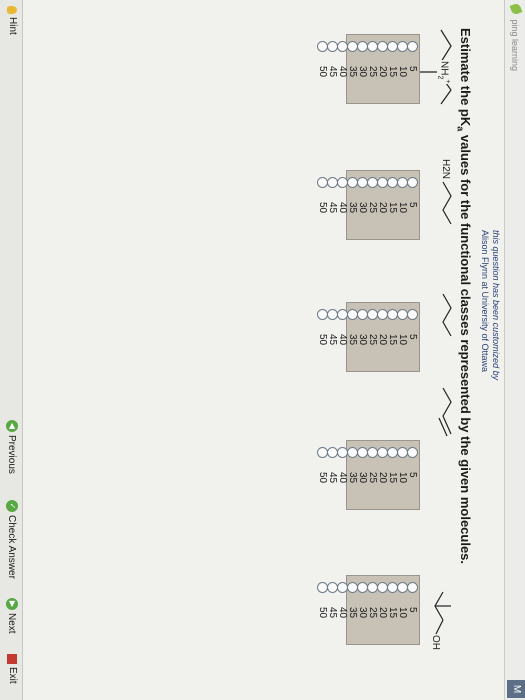 This screenshot has height=700, width=525. What do you see at coordinates (12, 20) in the screenshot?
I see `hint-button: Hint` at bounding box center [12, 20].